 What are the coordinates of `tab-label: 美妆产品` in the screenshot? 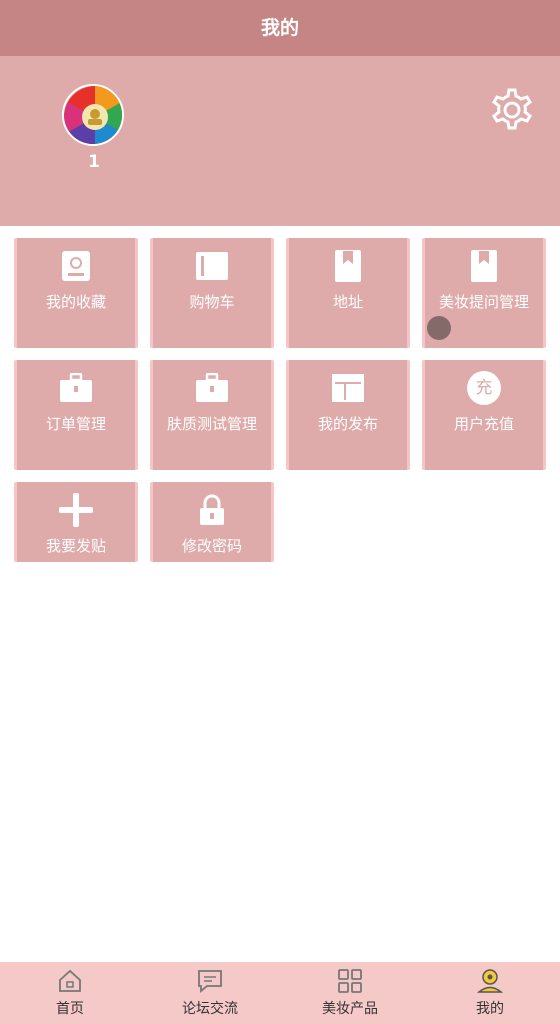 It's located at (350, 1009).